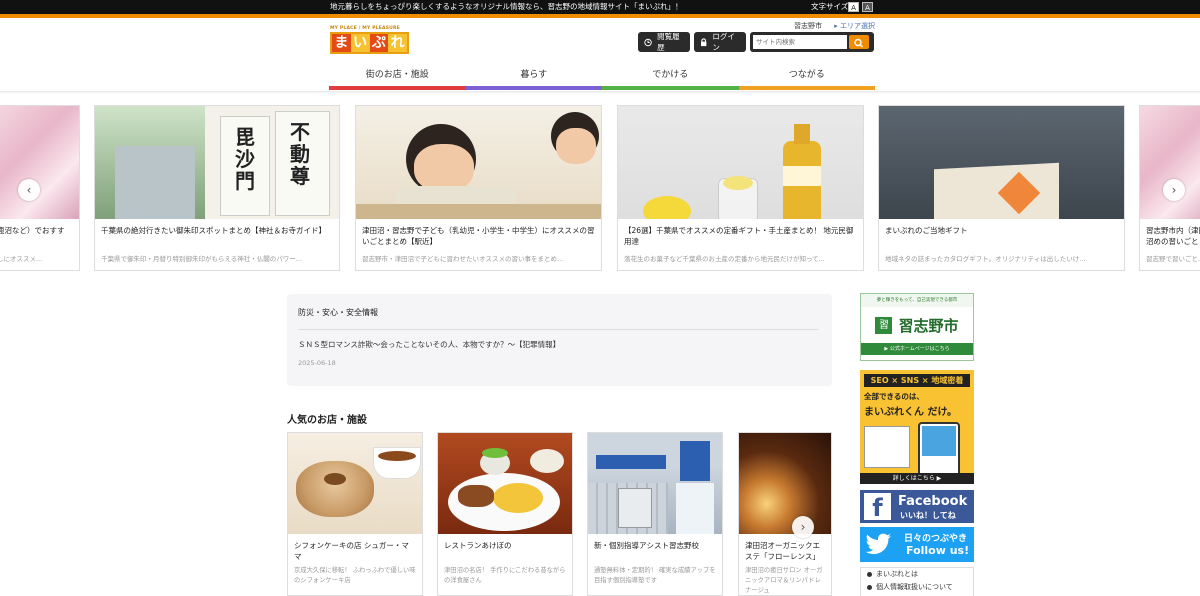 This screenshot has height=596, width=1200. What do you see at coordinates (723, 42) in the screenshot?
I see `login-label: ログイン` at bounding box center [723, 42].